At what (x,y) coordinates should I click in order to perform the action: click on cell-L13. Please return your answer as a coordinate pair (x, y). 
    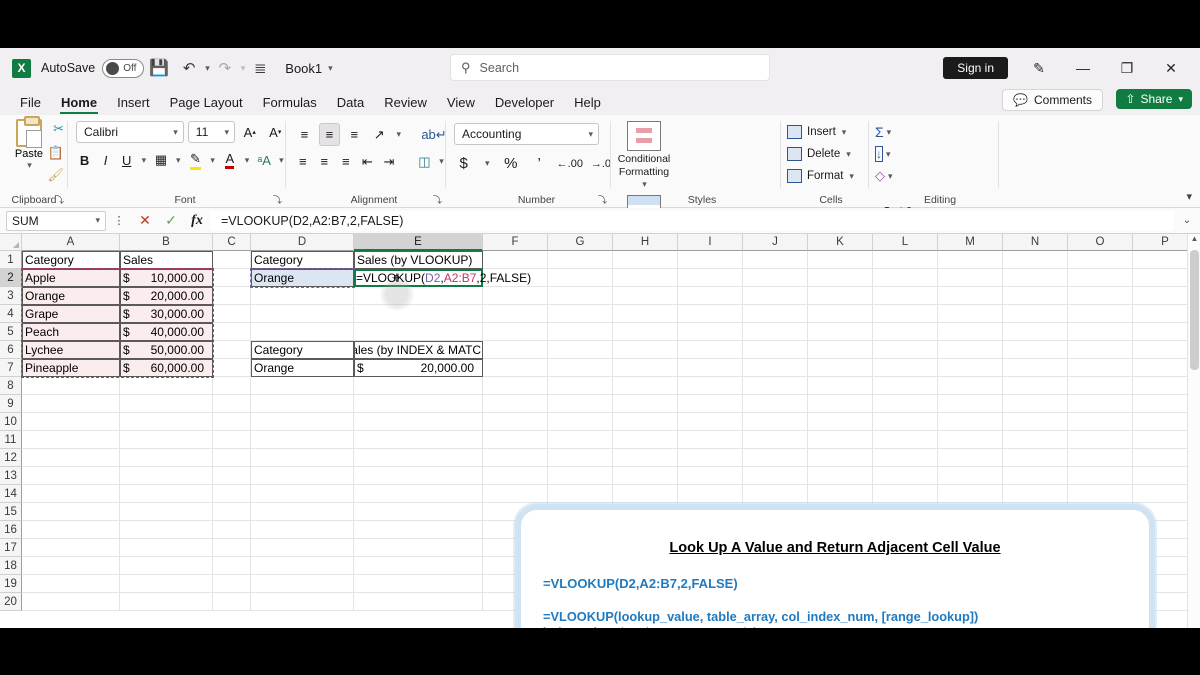
    Looking at the image, I should click on (905, 476).